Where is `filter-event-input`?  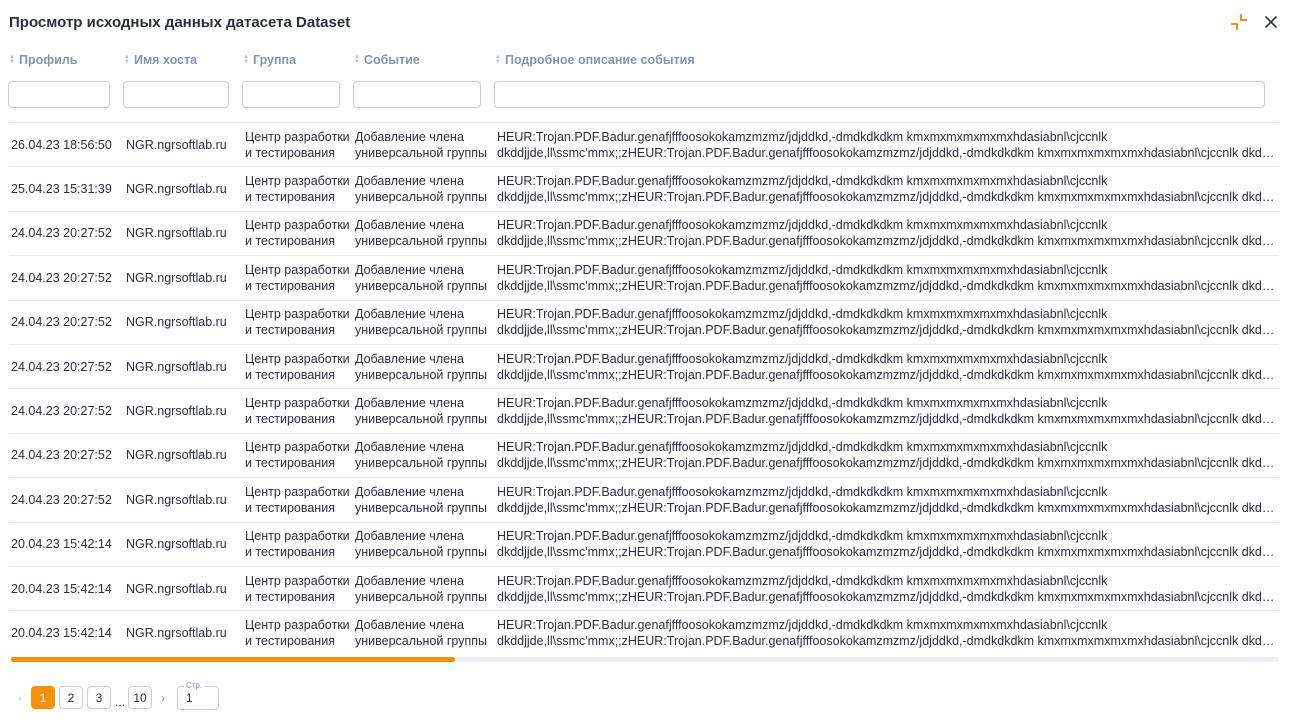
filter-event-input is located at coordinates (417, 94).